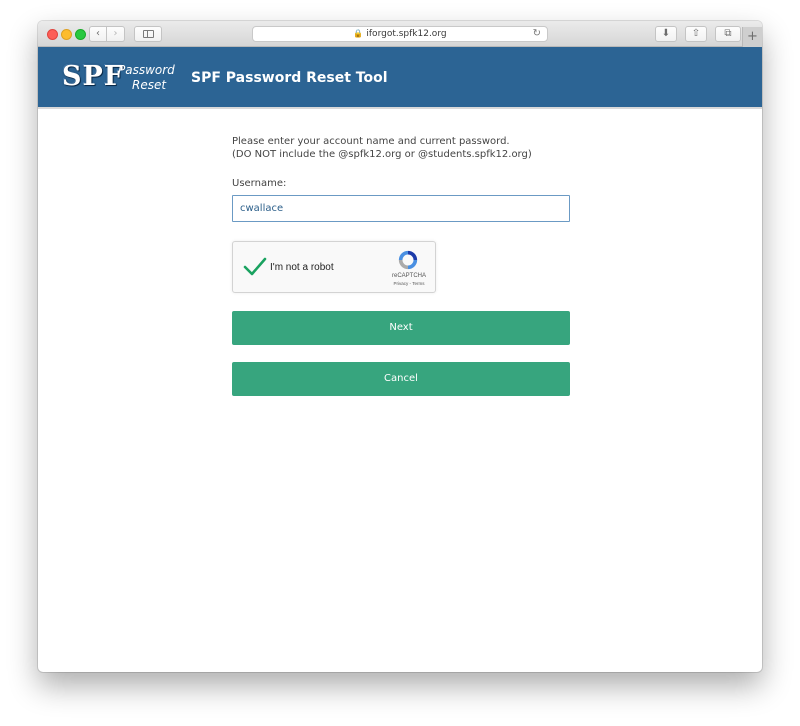 This screenshot has height=726, width=800. Describe the element at coordinates (406, 34) in the screenshot. I see `address-text: iforgot.spfk12.org` at that location.